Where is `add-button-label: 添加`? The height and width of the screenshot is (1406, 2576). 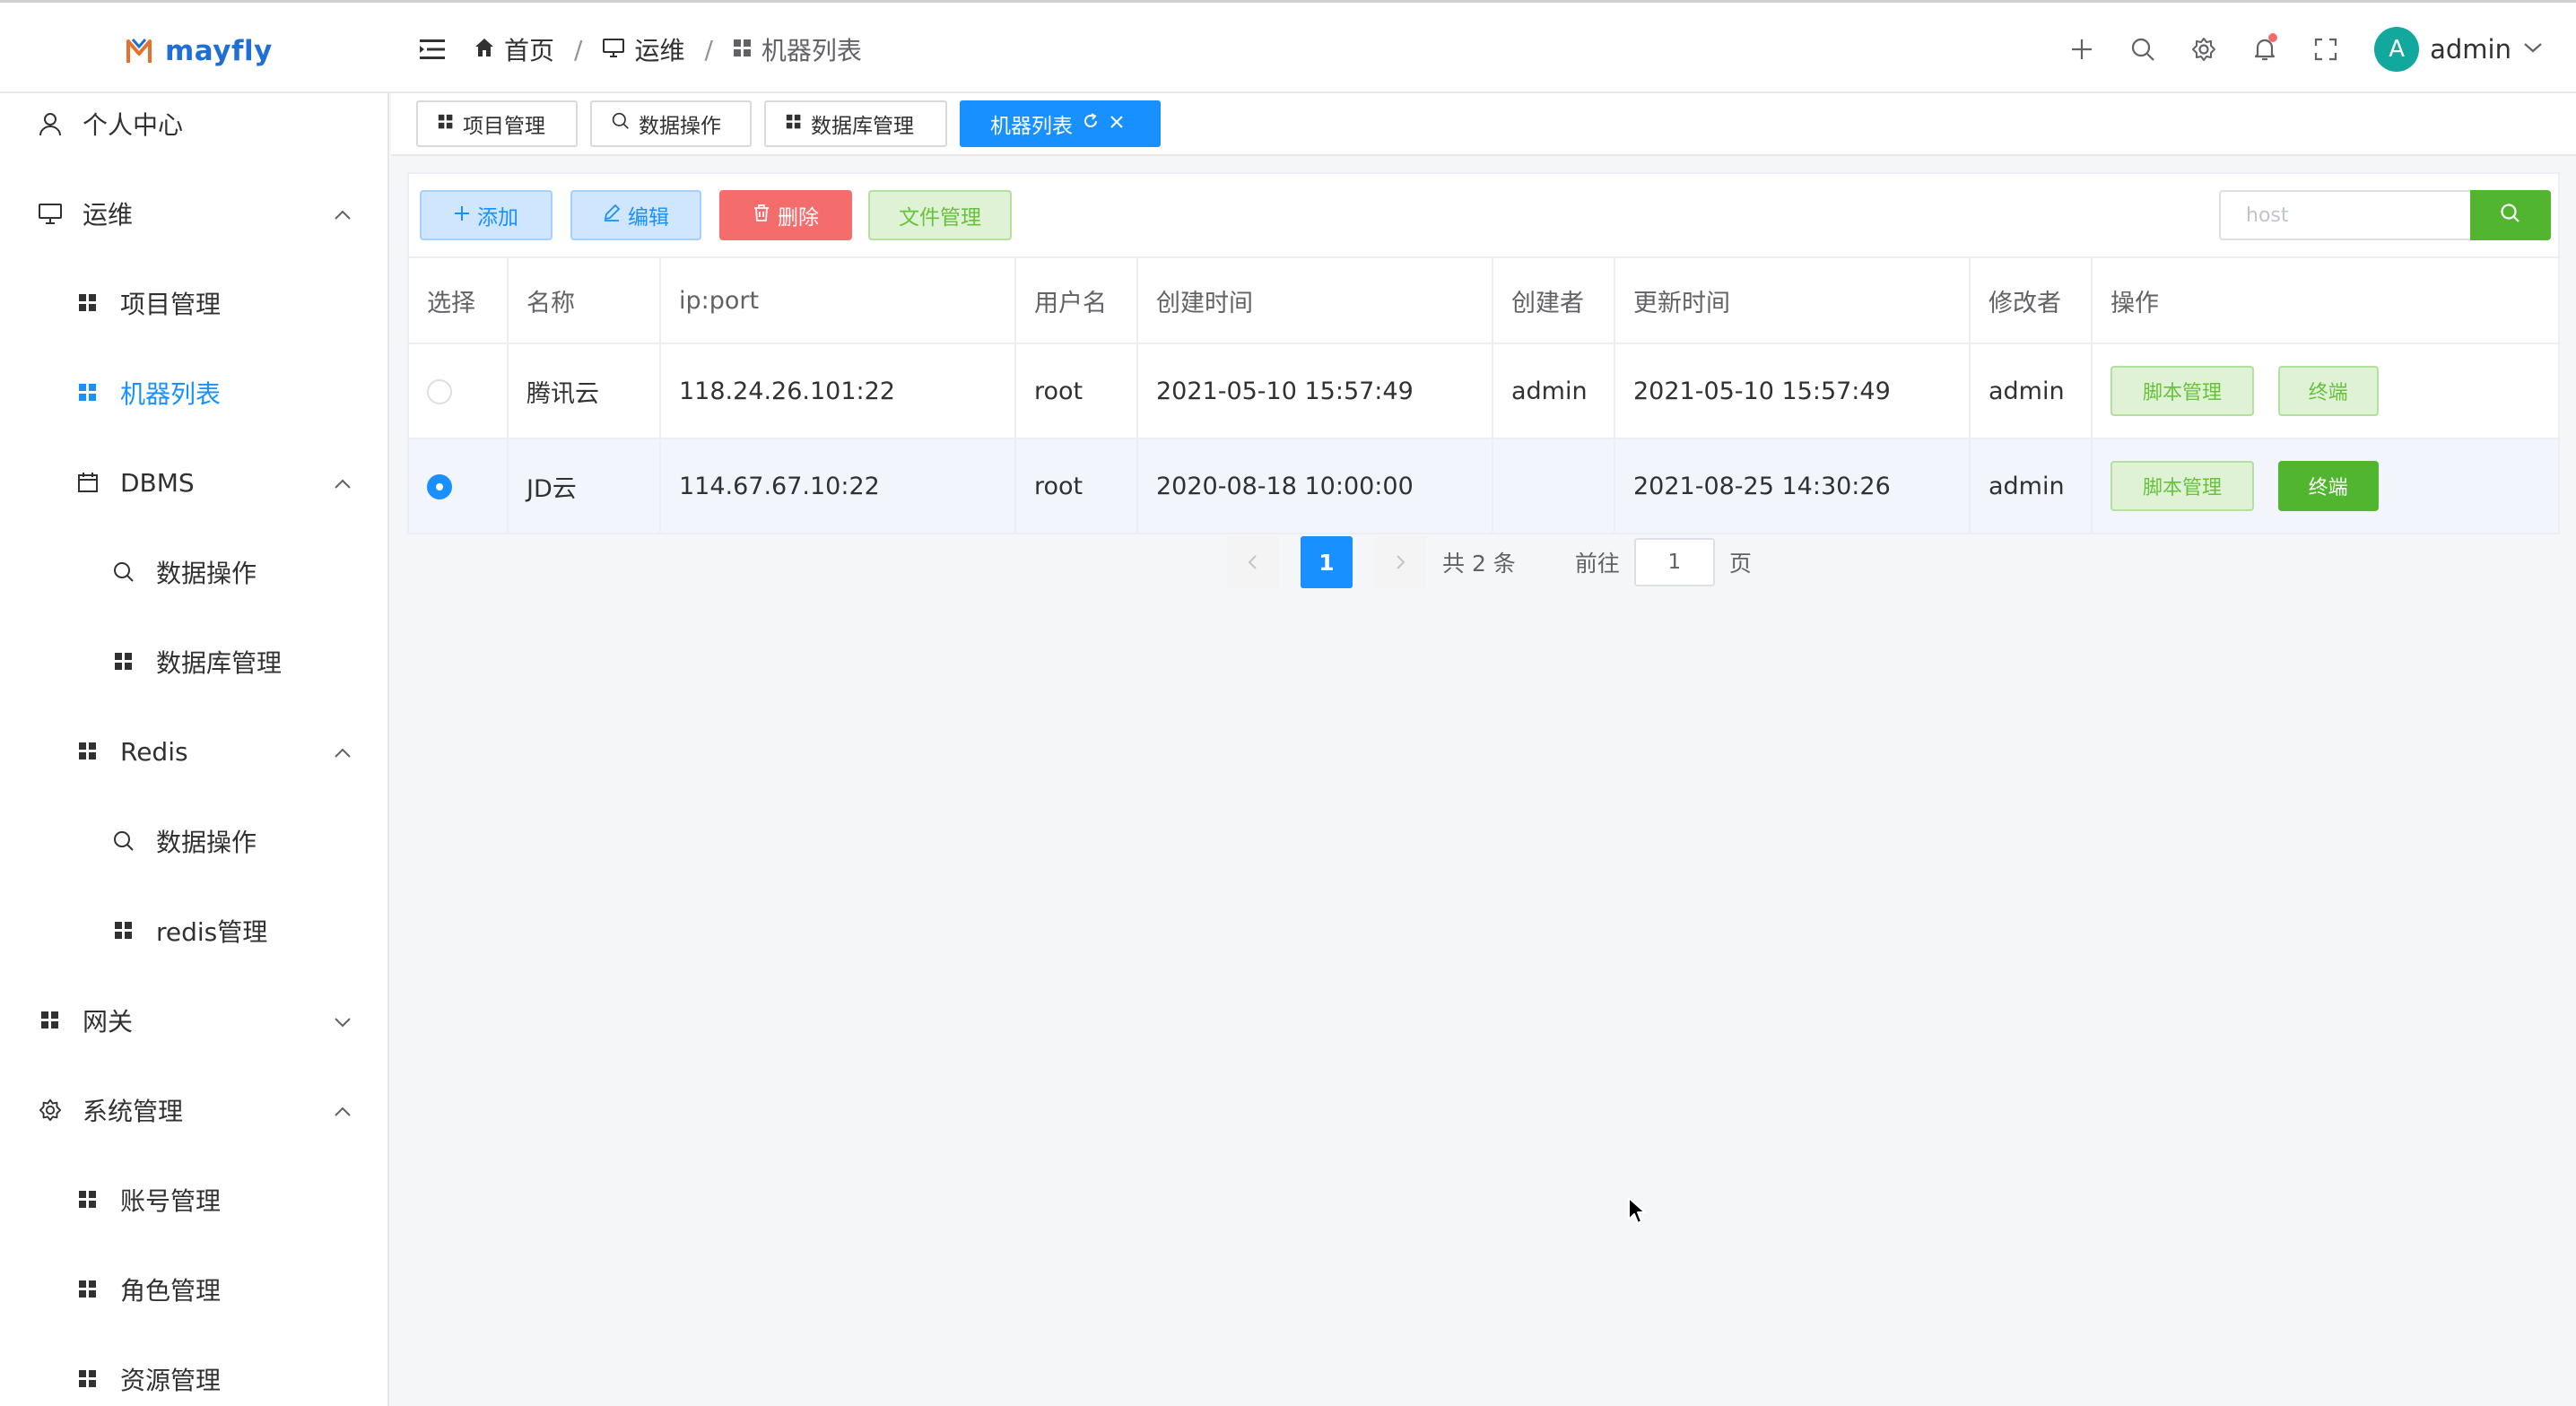
add-button-label: 添加 is located at coordinates (497, 218).